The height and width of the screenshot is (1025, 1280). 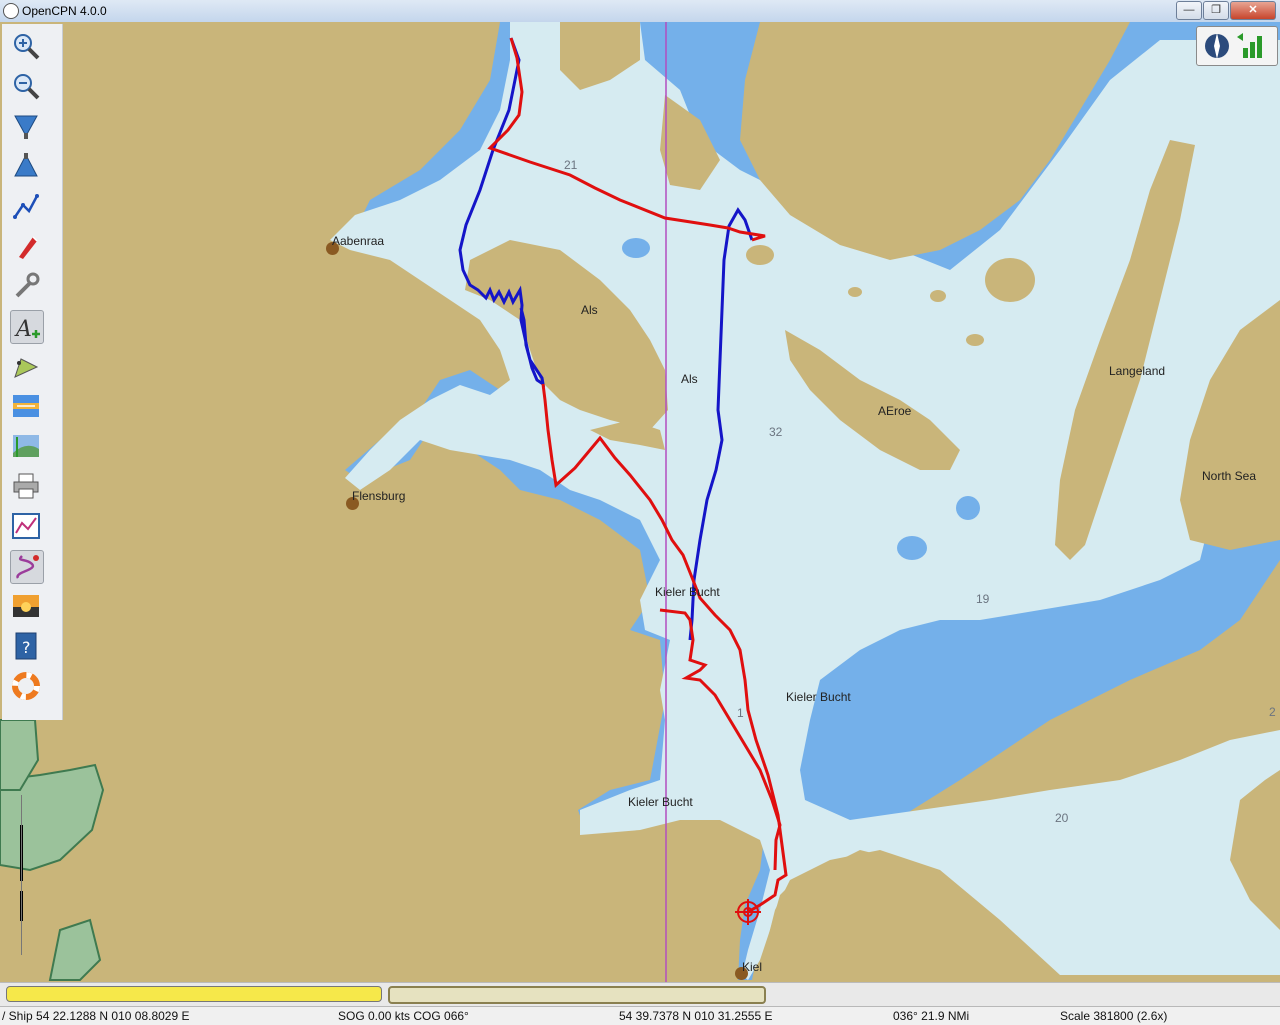 What do you see at coordinates (403, 1016) in the screenshot?
I see `sog-cog-status: SOG 0.00 kts COG 066°` at bounding box center [403, 1016].